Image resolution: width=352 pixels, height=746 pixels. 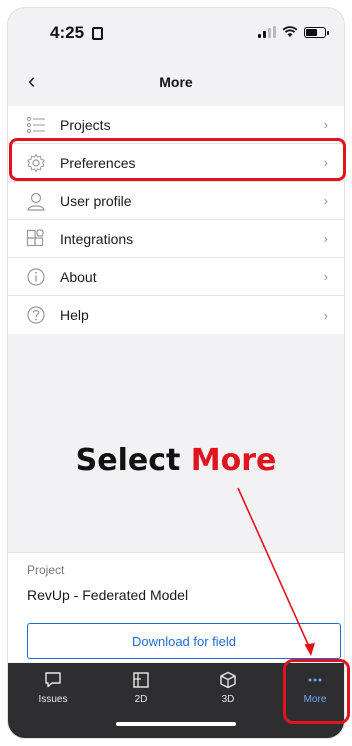 What do you see at coordinates (176, 125) in the screenshot?
I see `menu-item-projects: Projects ›` at bounding box center [176, 125].